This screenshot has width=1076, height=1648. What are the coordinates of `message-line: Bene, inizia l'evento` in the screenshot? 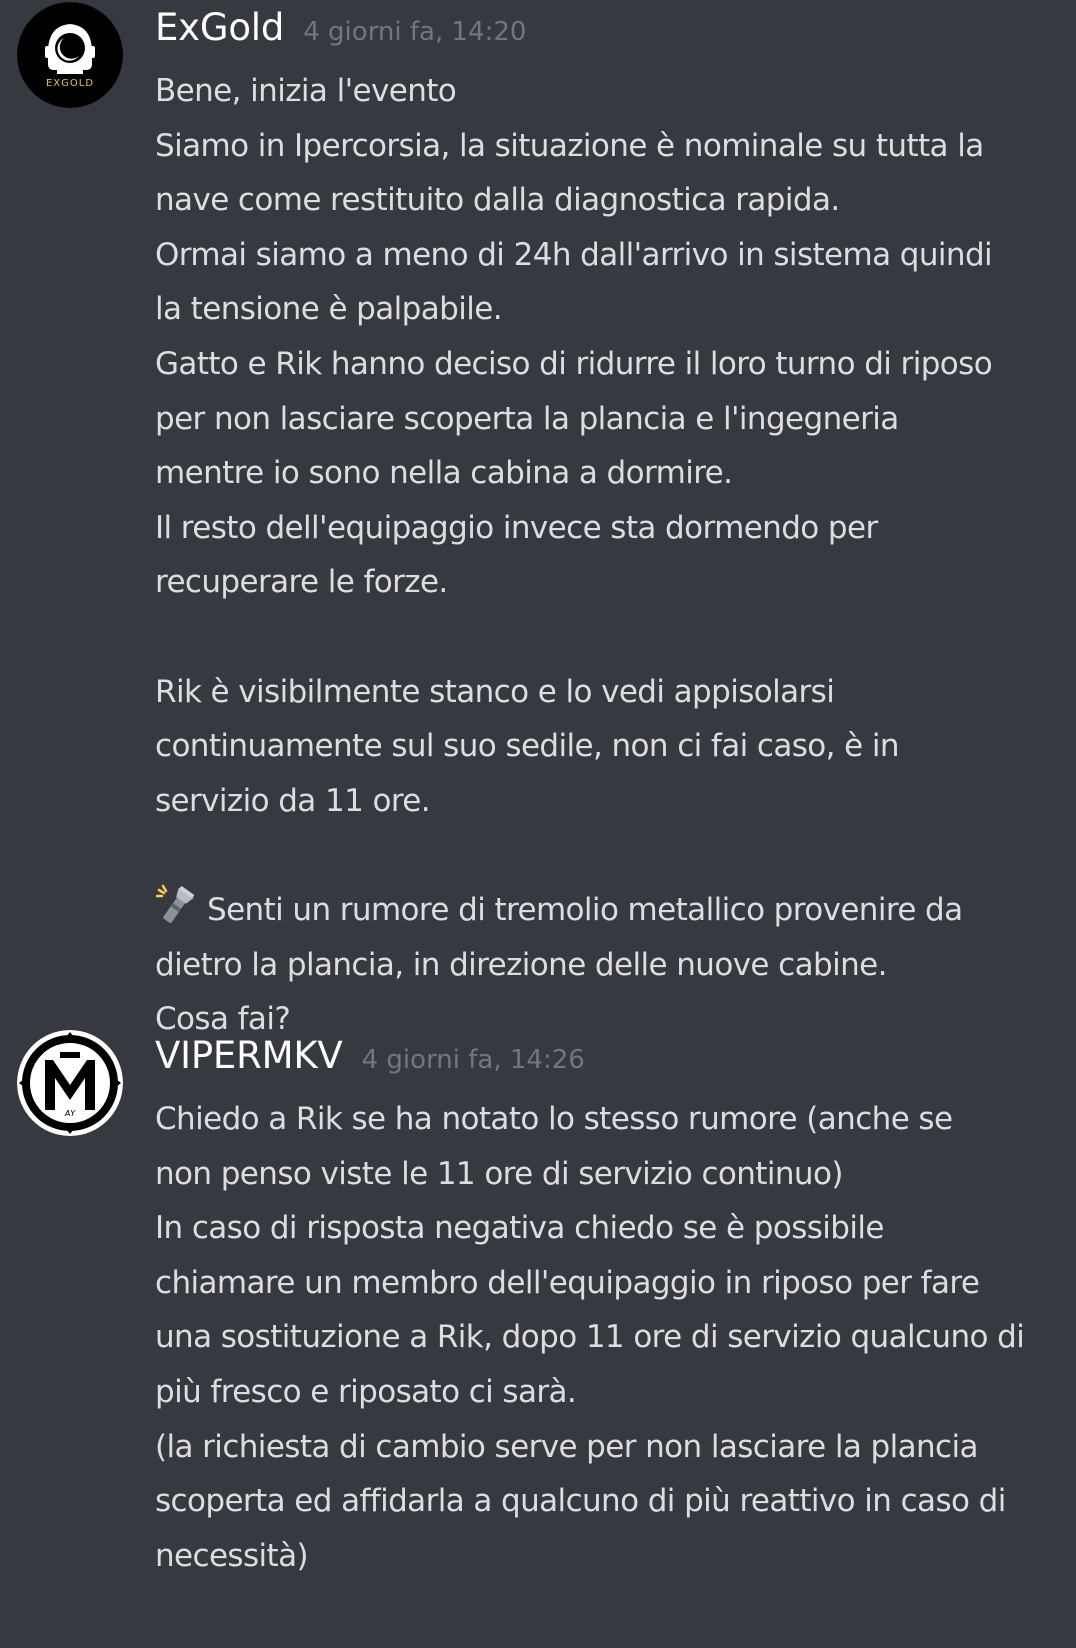 It's located at (306, 91).